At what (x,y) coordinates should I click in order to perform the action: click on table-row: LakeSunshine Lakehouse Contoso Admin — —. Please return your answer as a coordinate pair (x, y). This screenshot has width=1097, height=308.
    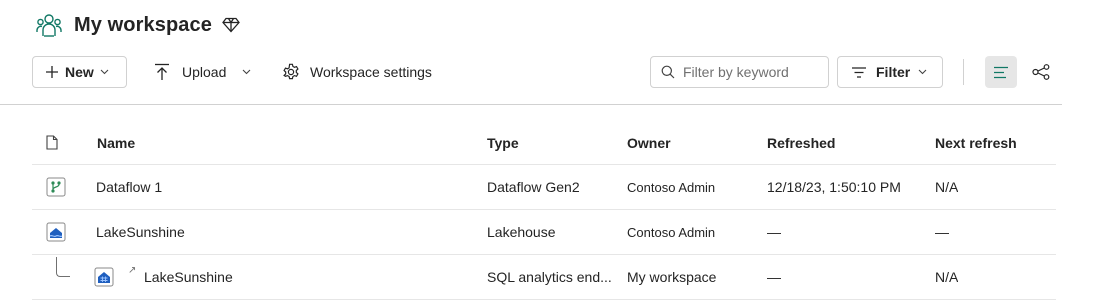
    Looking at the image, I should click on (544, 232).